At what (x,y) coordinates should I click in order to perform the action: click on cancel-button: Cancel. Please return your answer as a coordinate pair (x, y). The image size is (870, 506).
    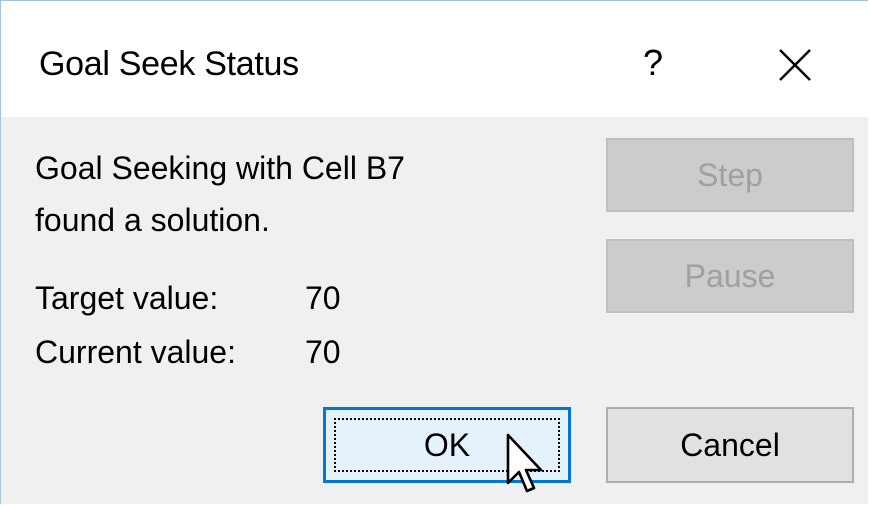
    Looking at the image, I should click on (730, 445).